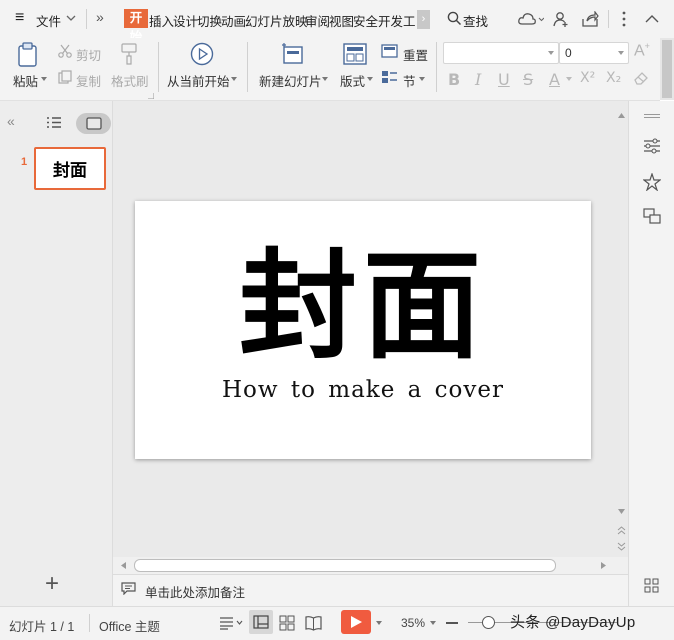 The image size is (674, 640). Describe the element at coordinates (287, 623) in the screenshot. I see `sorter-view-icon` at that location.